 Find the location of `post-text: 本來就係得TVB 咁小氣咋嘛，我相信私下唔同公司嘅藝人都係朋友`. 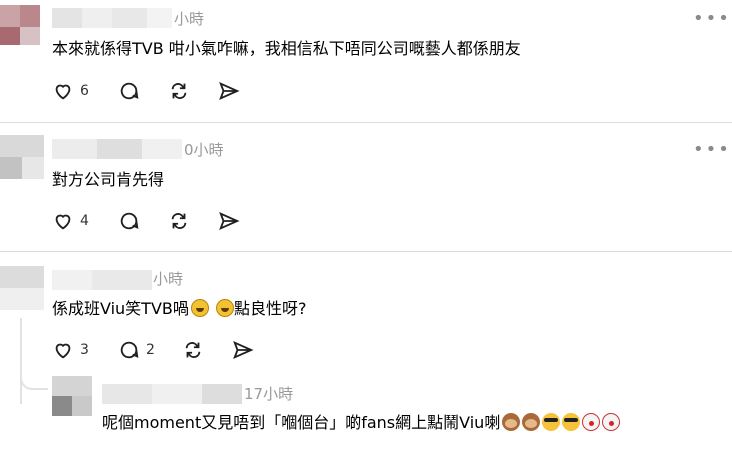

post-text: 本來就係得TVB 咁小氣咋嘛，我相信私下唔同公司嘅藝人都係朋友 is located at coordinates (286, 48).